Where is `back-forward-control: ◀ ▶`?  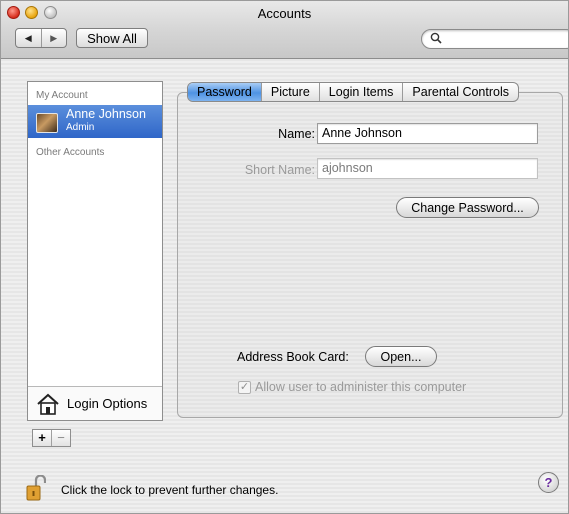 back-forward-control: ◀ ▶ is located at coordinates (41, 38).